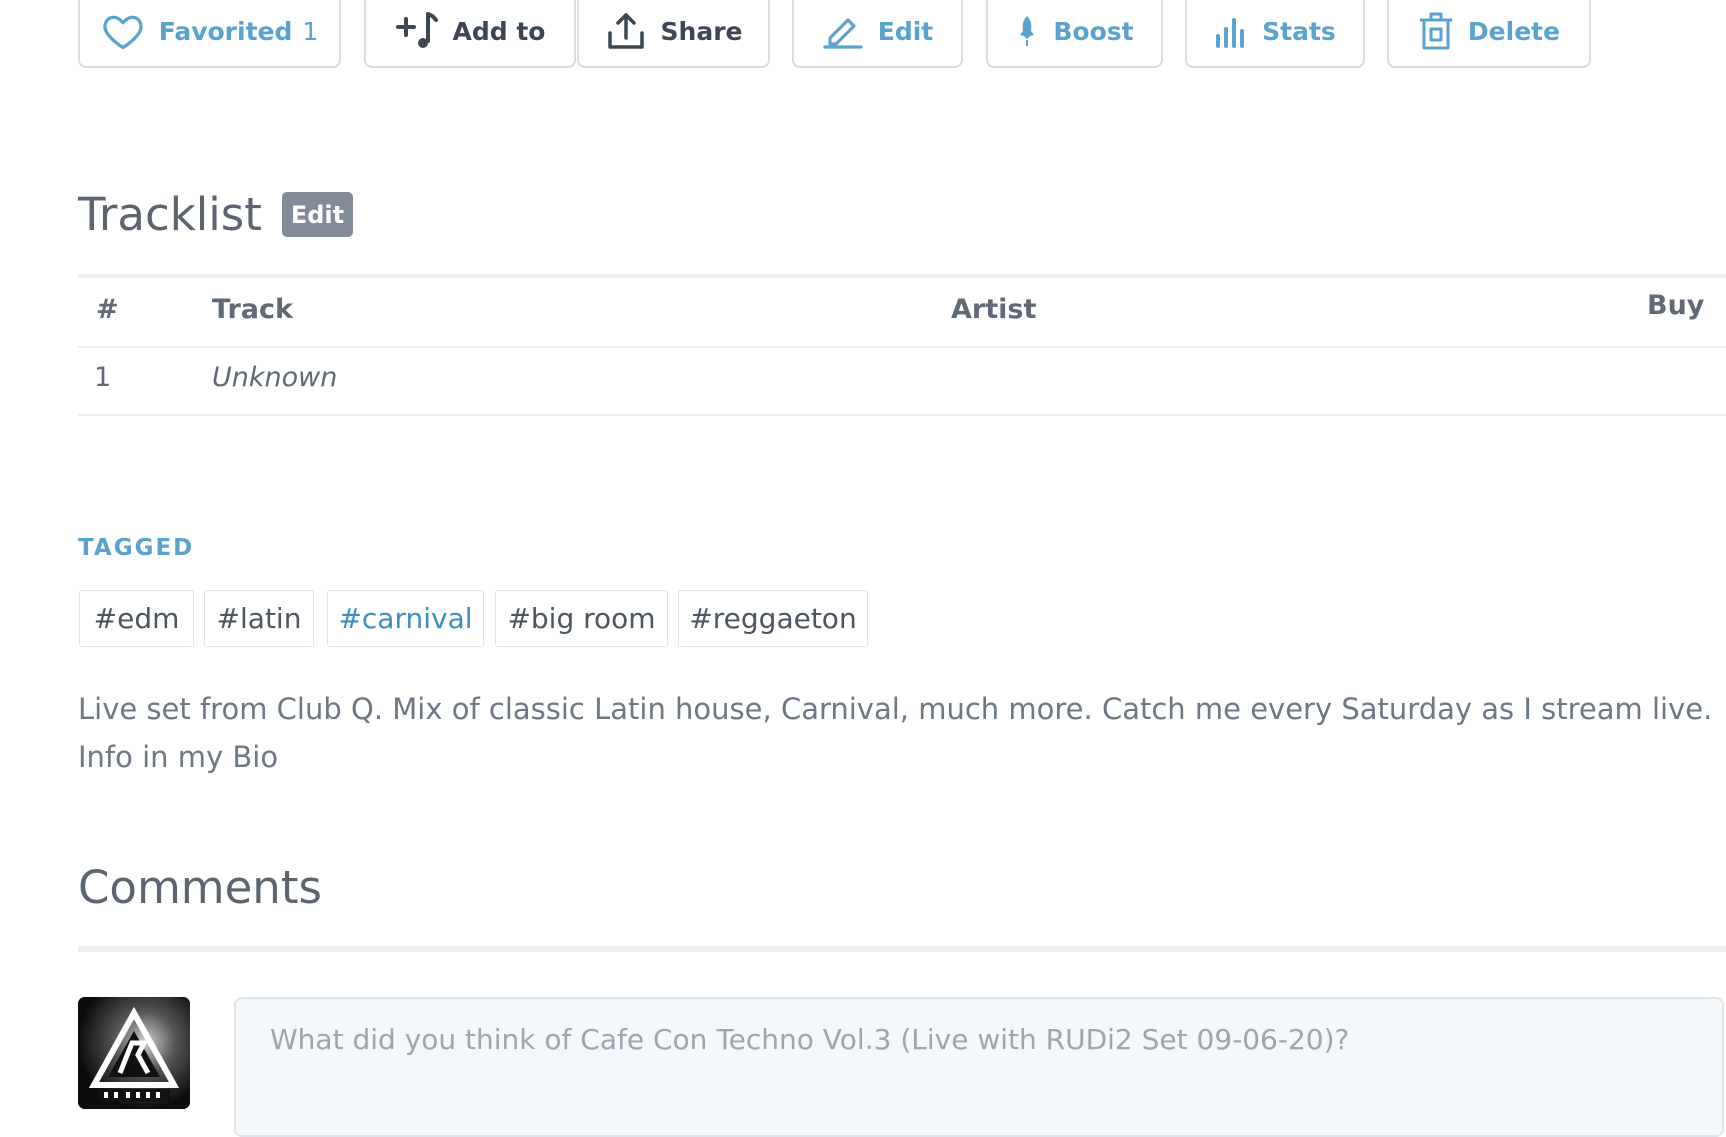 The width and height of the screenshot is (1726, 1137). I want to click on tagged-label: TAGGED, so click(136, 548).